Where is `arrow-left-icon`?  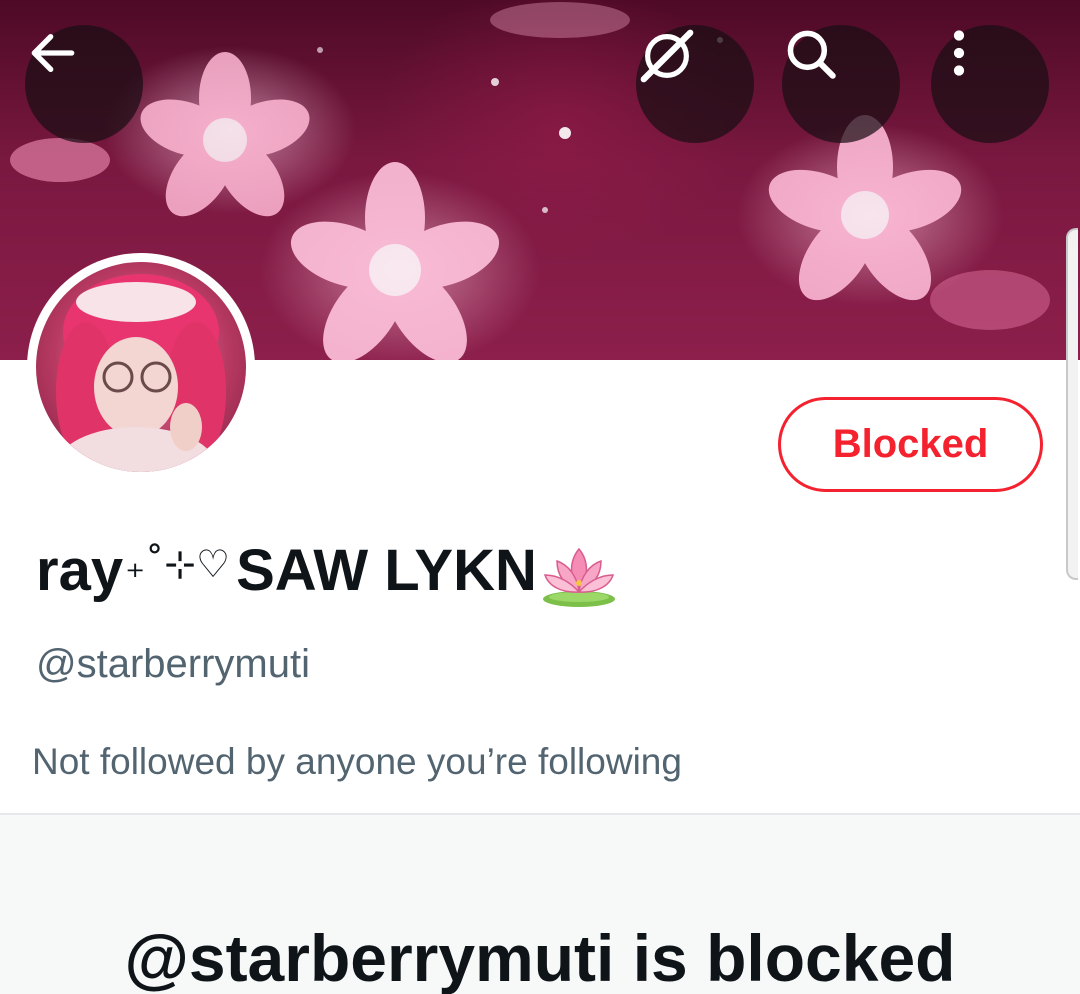 arrow-left-icon is located at coordinates (53, 53).